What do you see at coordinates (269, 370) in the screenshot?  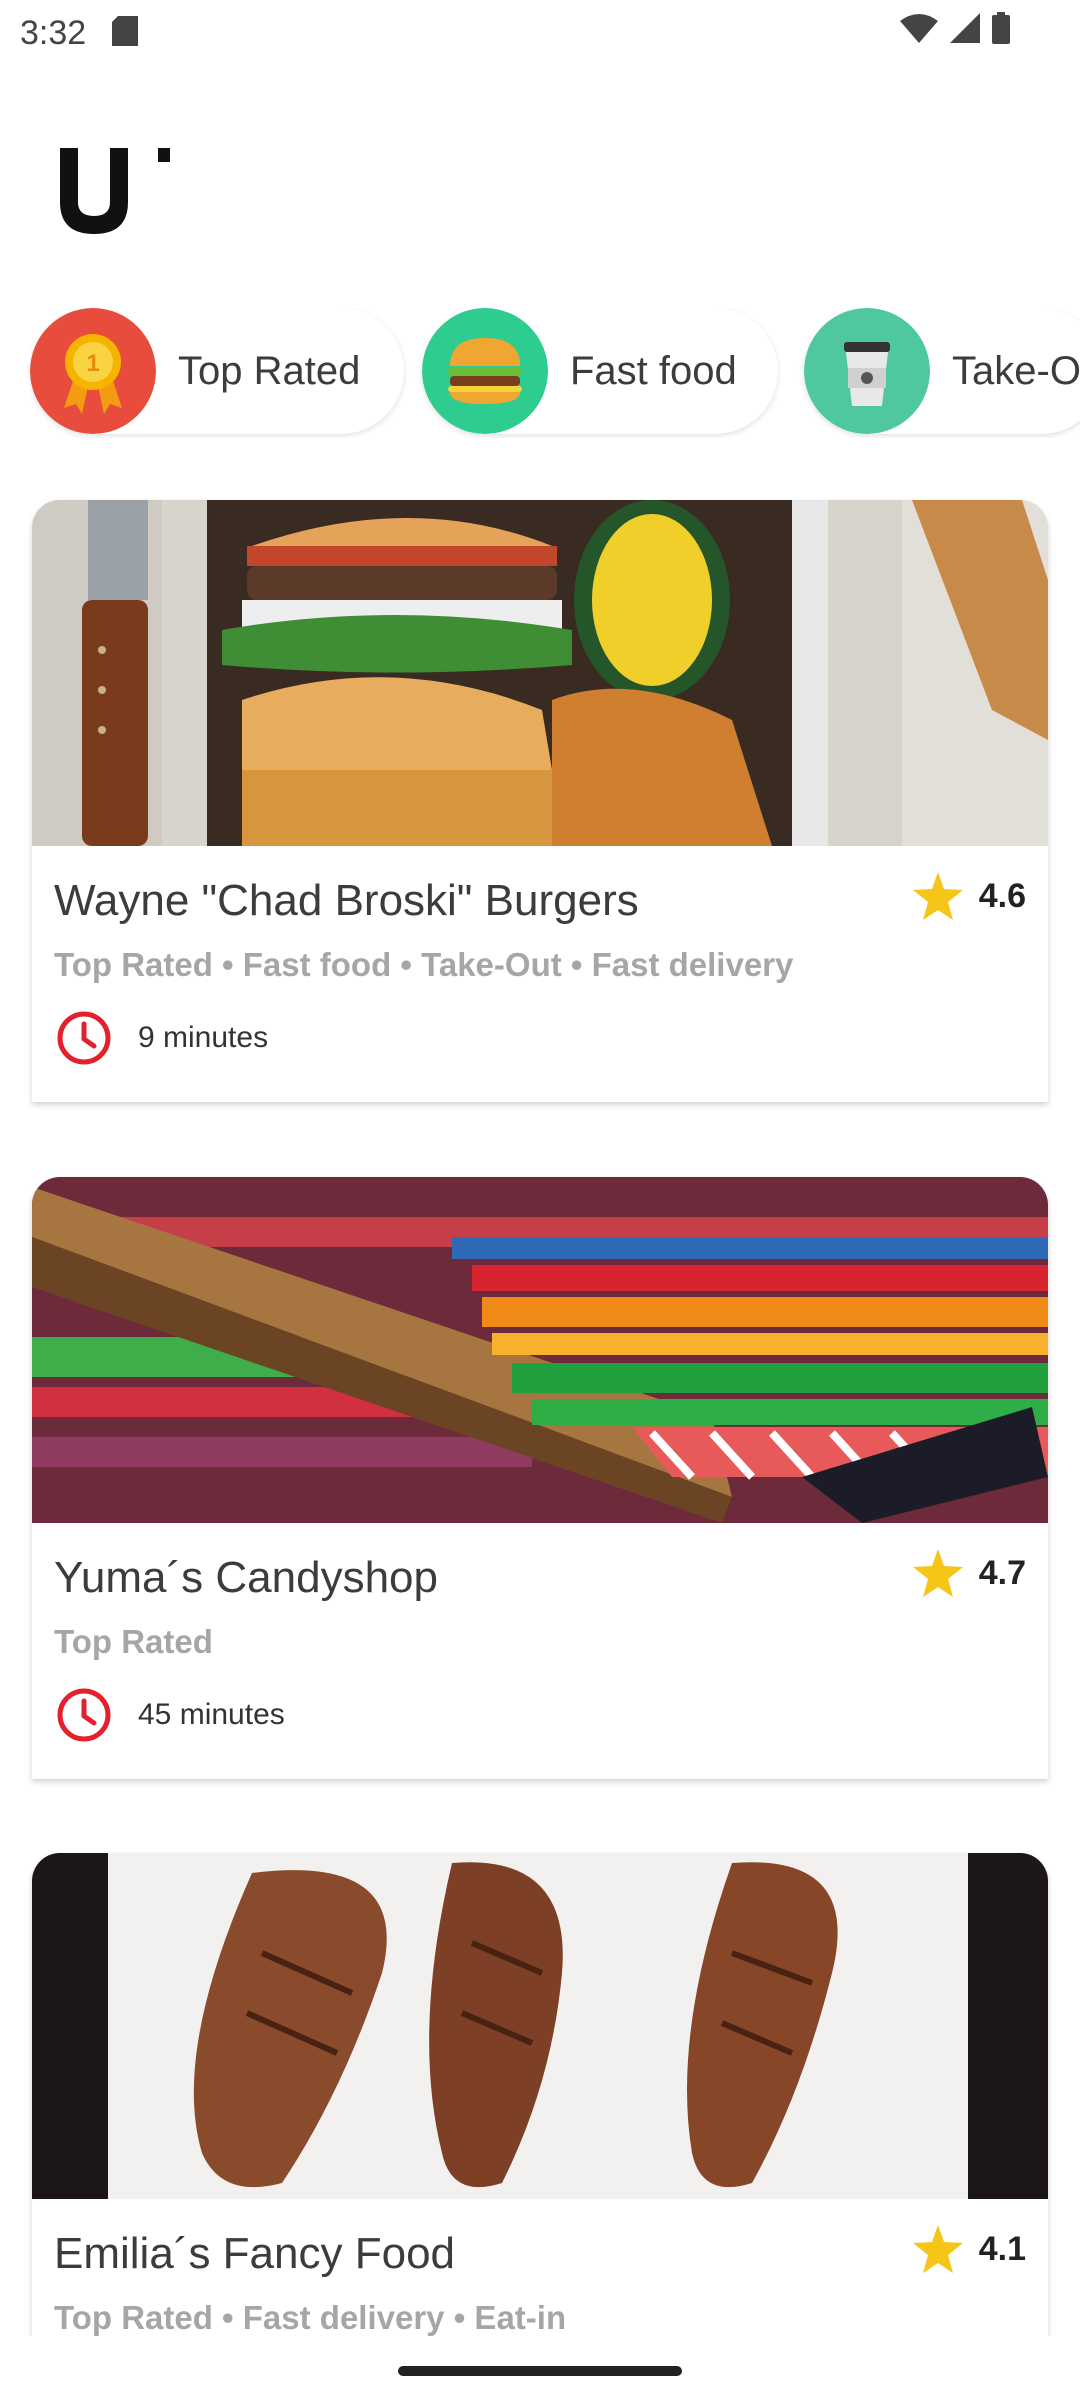 I see `category-chip-label: Top Rated` at bounding box center [269, 370].